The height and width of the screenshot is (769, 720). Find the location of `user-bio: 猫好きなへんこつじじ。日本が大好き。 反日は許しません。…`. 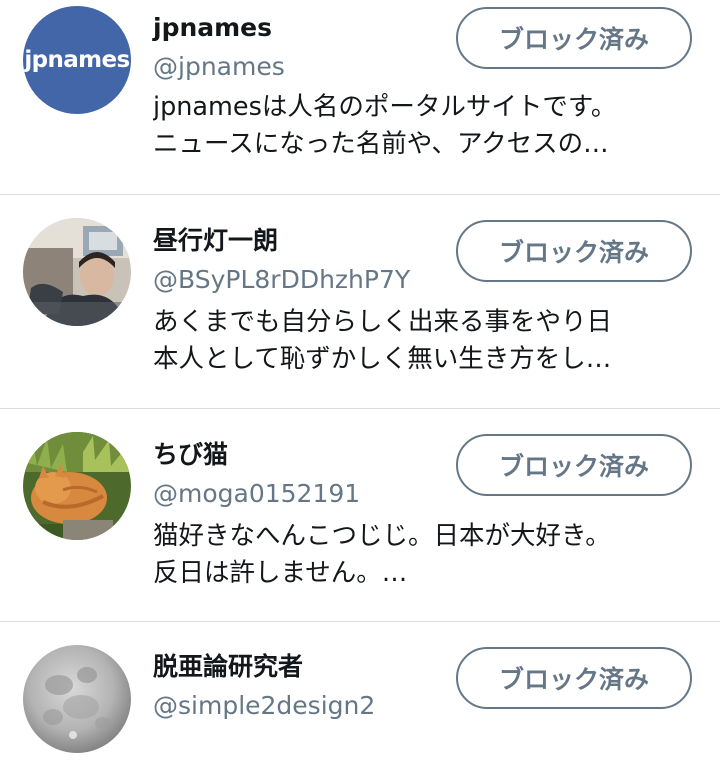

user-bio: 猫好きなへんこつじじ。日本が大好き。 反日は許しません。… is located at coordinates (423, 555).